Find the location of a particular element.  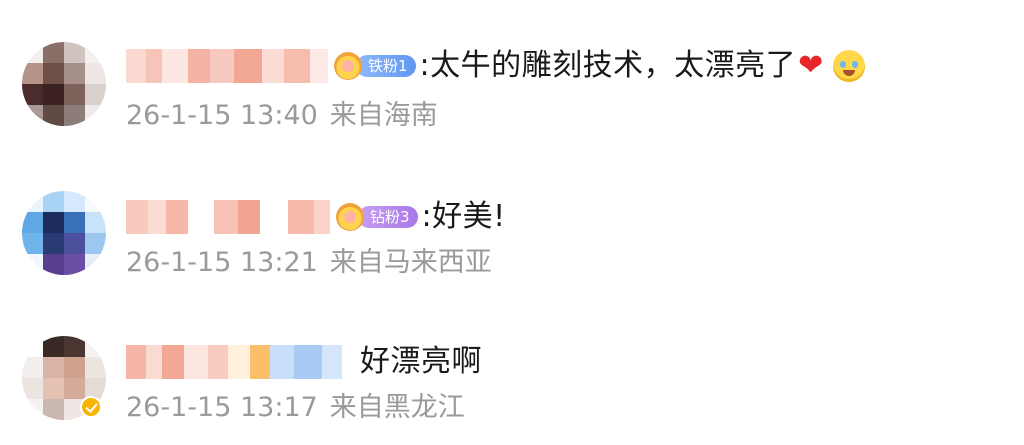

comment-time: 13:17 is located at coordinates (278, 407).